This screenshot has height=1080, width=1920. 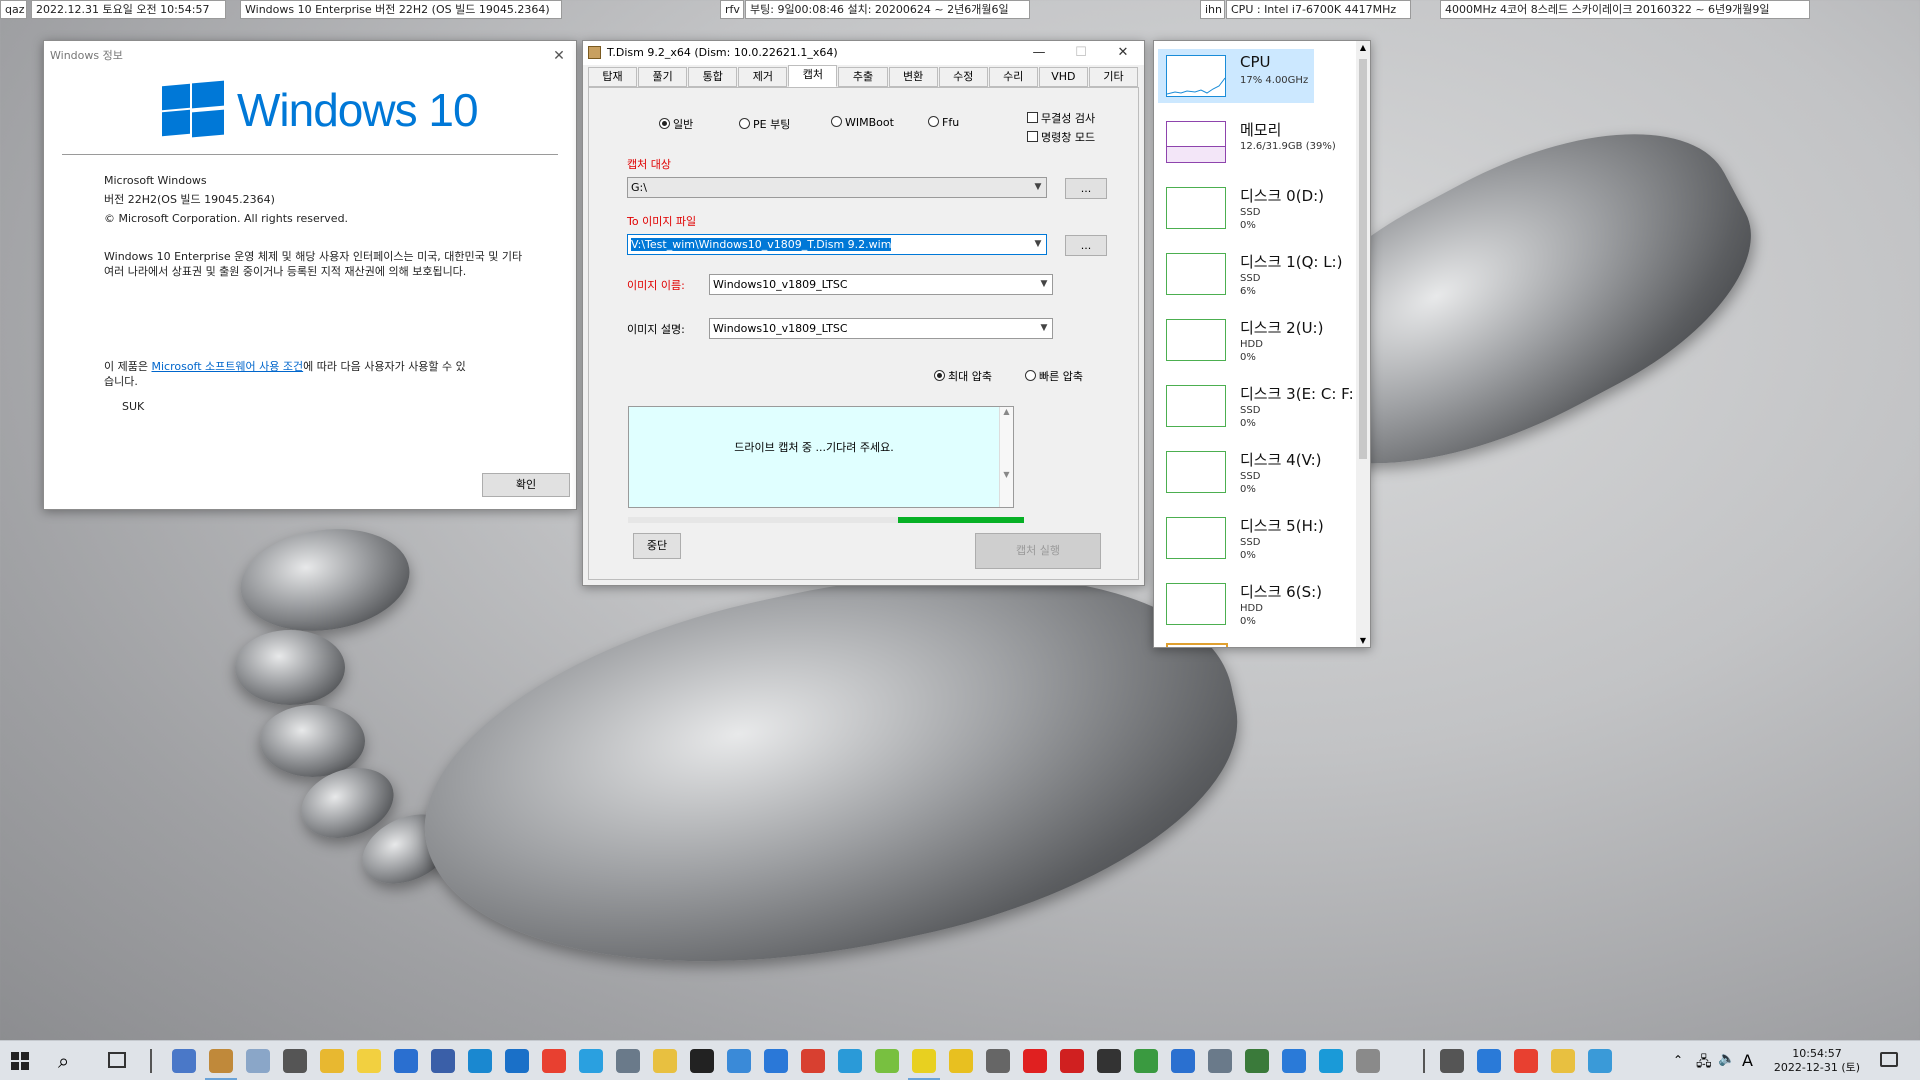 What do you see at coordinates (1072, 1061) in the screenshot?
I see `paw-icon` at bounding box center [1072, 1061].